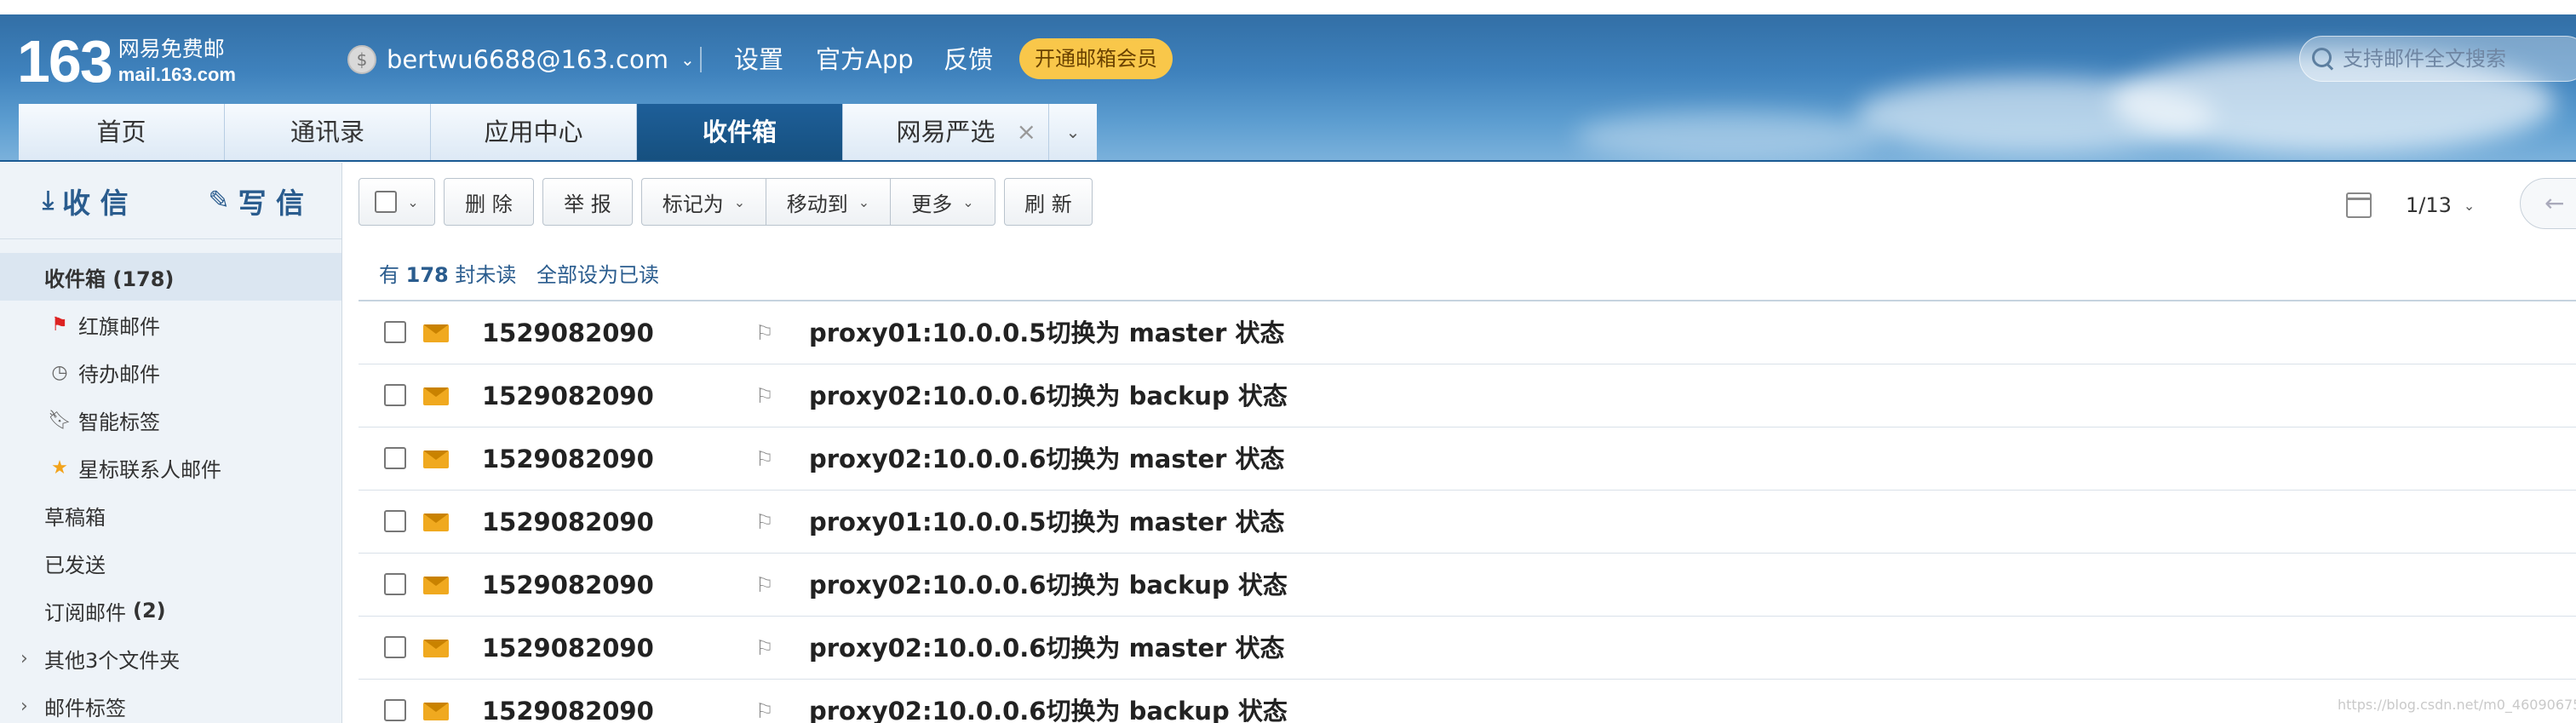  Describe the element at coordinates (2359, 205) in the screenshot. I see `calendar-icon` at that location.